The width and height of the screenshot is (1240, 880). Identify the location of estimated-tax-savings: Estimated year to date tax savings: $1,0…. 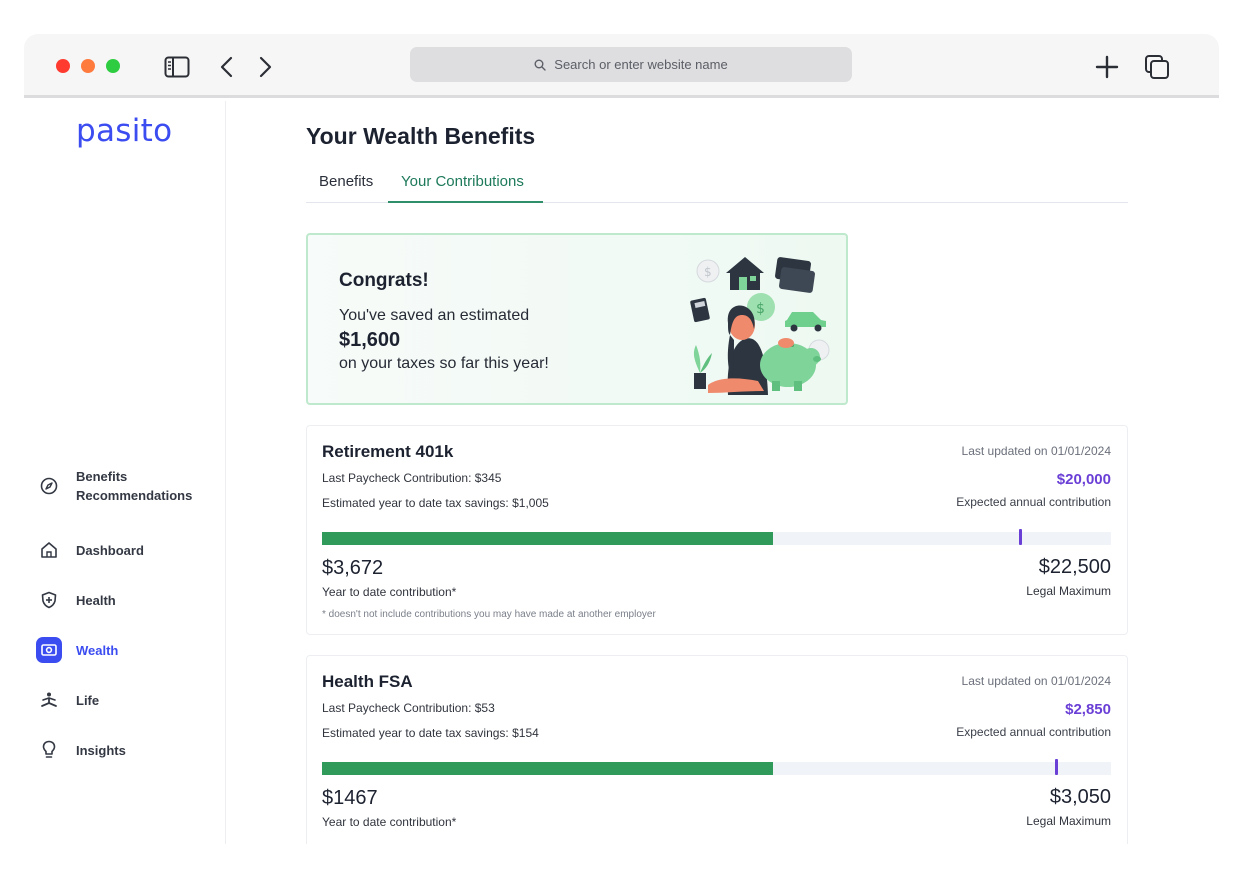
(435, 503).